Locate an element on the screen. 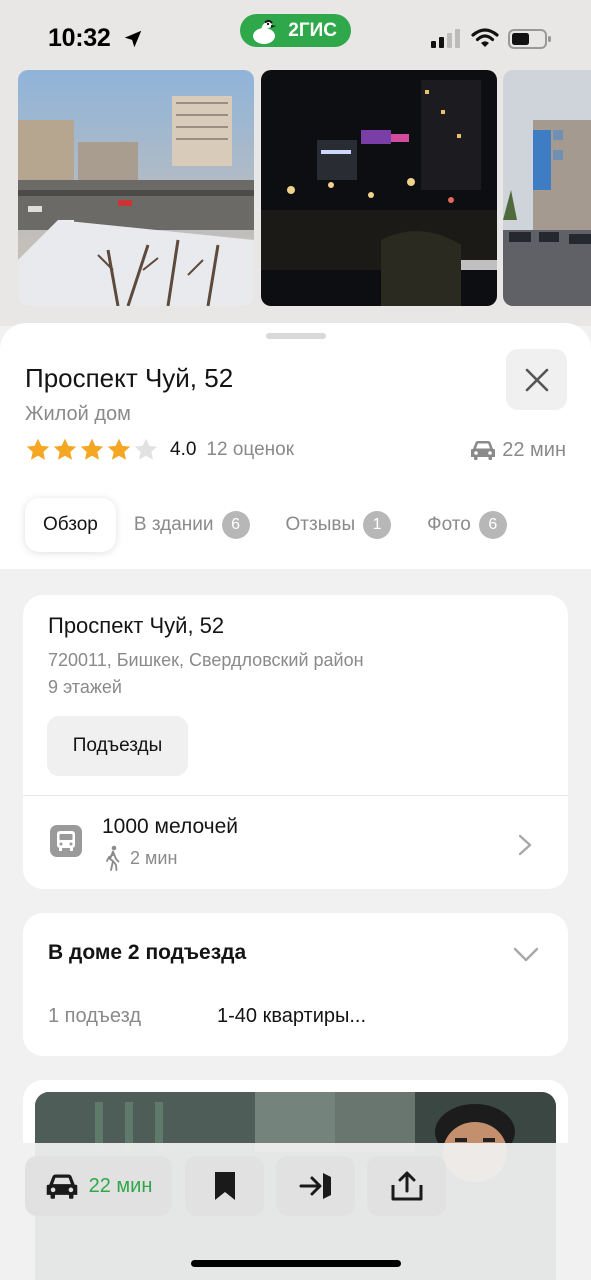 This screenshot has height=1280, width=591. route-button: 22 мин is located at coordinates (98, 1186).